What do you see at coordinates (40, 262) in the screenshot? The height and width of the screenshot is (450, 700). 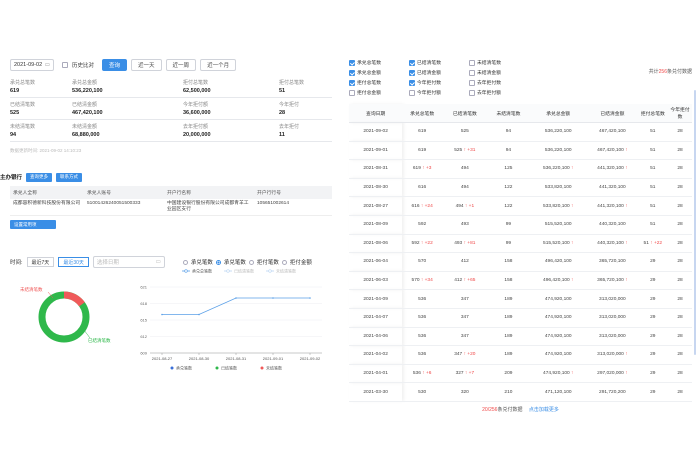 I see `last7-button: 最近7天` at bounding box center [40, 262].